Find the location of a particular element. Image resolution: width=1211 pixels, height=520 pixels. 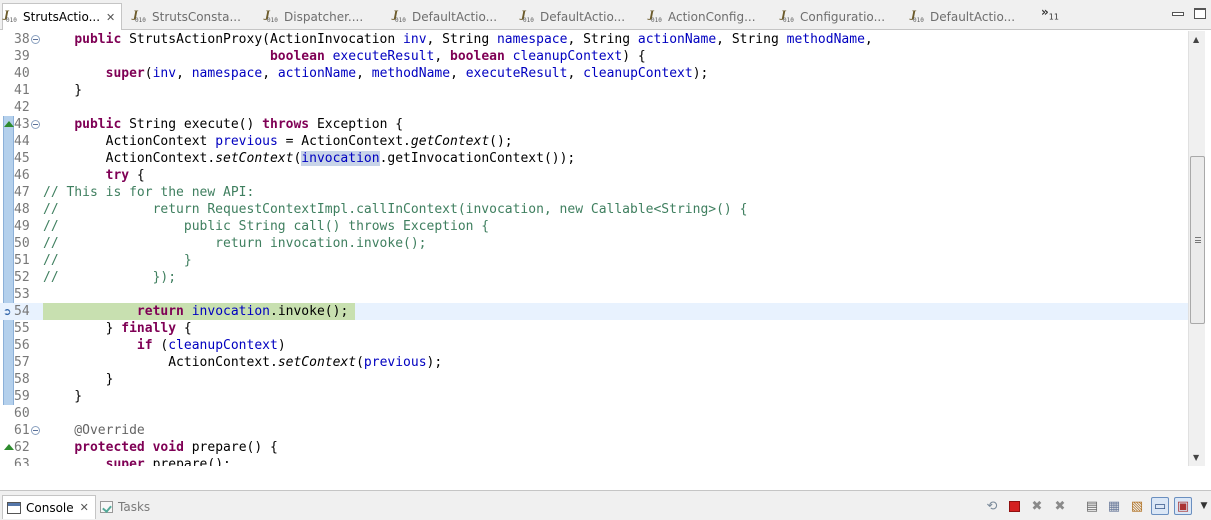

vertical-scrollbar: ▲ ▼ is located at coordinates (1196, 248).